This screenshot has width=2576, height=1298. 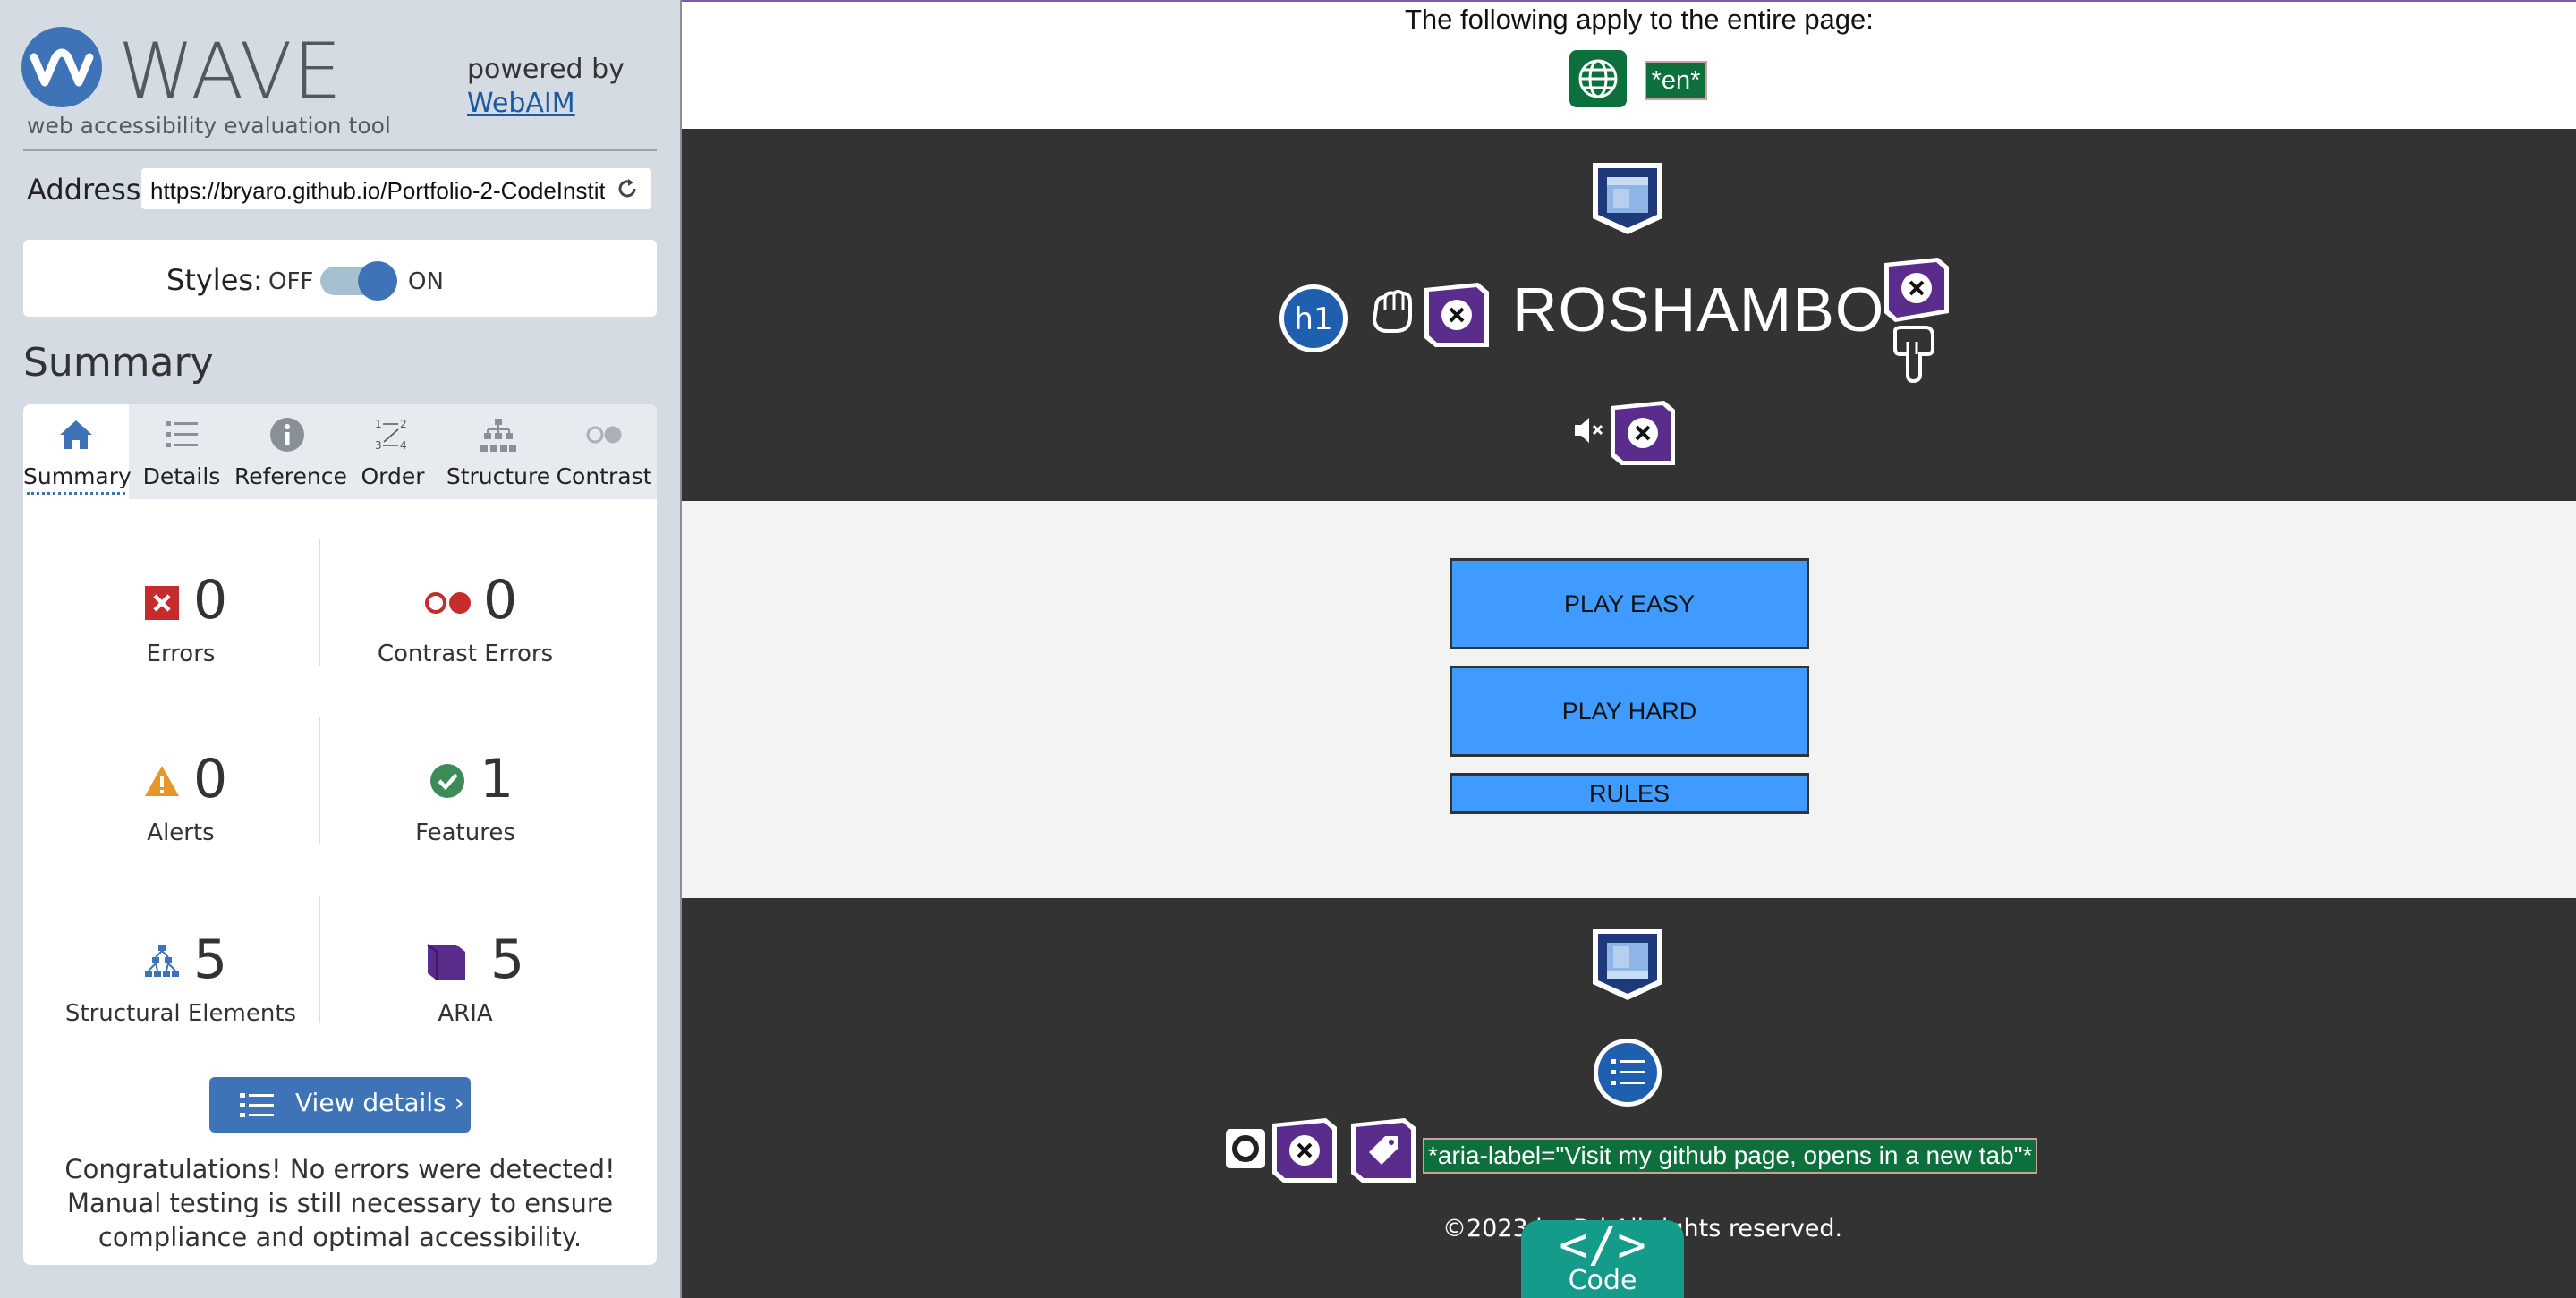 I want to click on heading-h1-icon: h1, so click(x=1313, y=321).